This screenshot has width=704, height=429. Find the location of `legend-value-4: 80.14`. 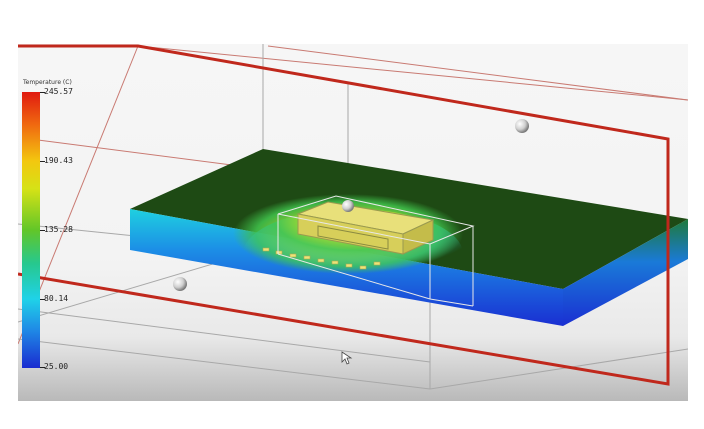

legend-value-4: 80.14 is located at coordinates (56, 298).